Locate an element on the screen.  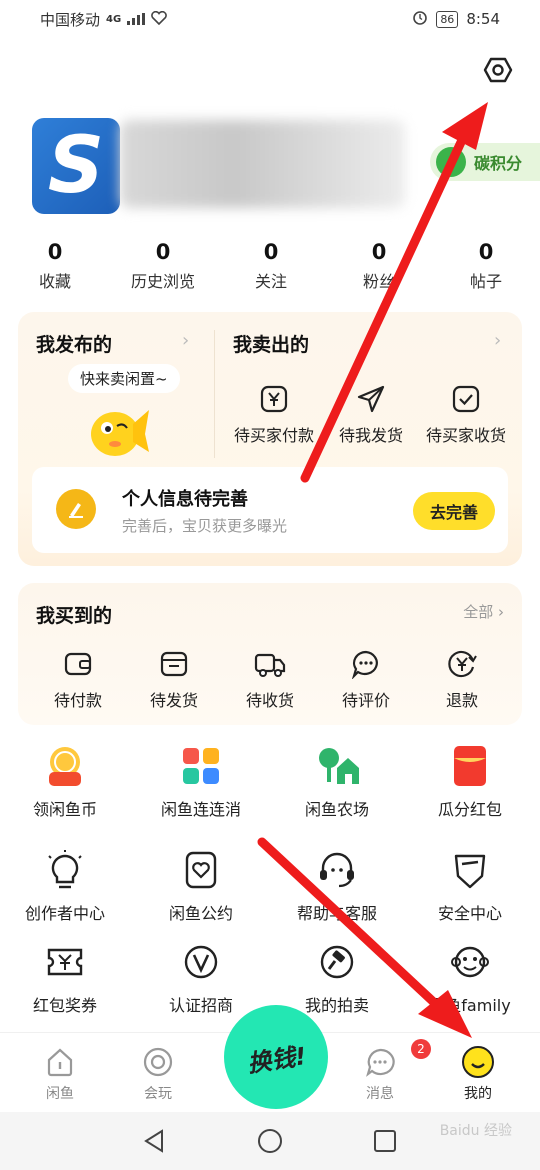
tab-label: 闲鱼 is located at coordinates (60, 1094).